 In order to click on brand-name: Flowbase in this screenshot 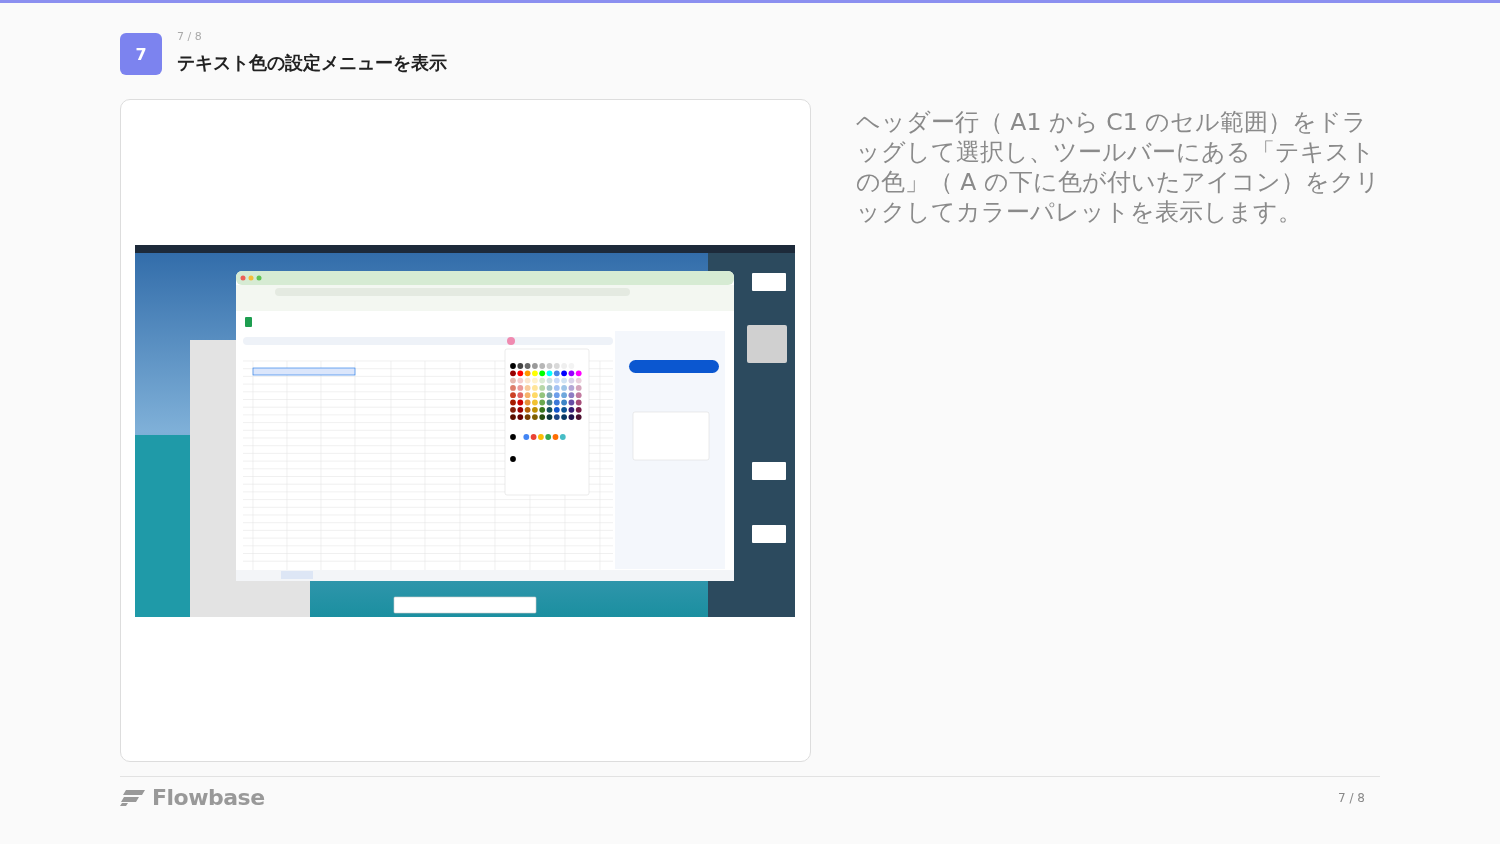, I will do `click(208, 797)`.